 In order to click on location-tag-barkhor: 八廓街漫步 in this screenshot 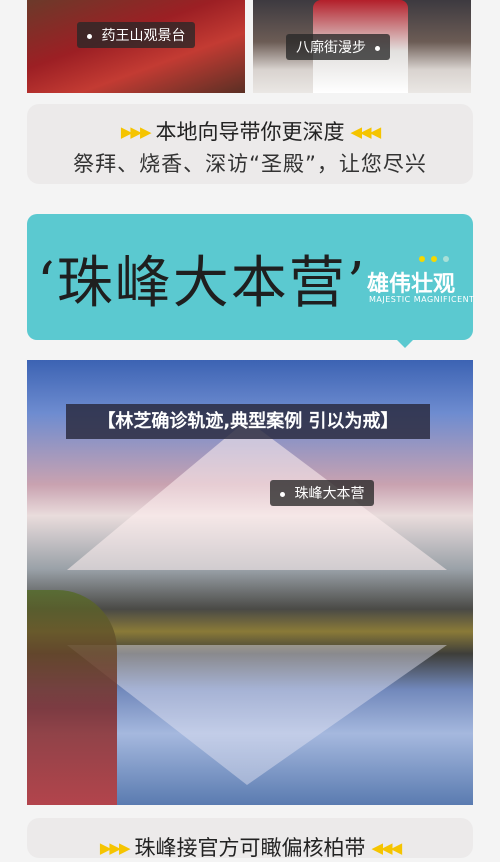, I will do `click(338, 47)`.